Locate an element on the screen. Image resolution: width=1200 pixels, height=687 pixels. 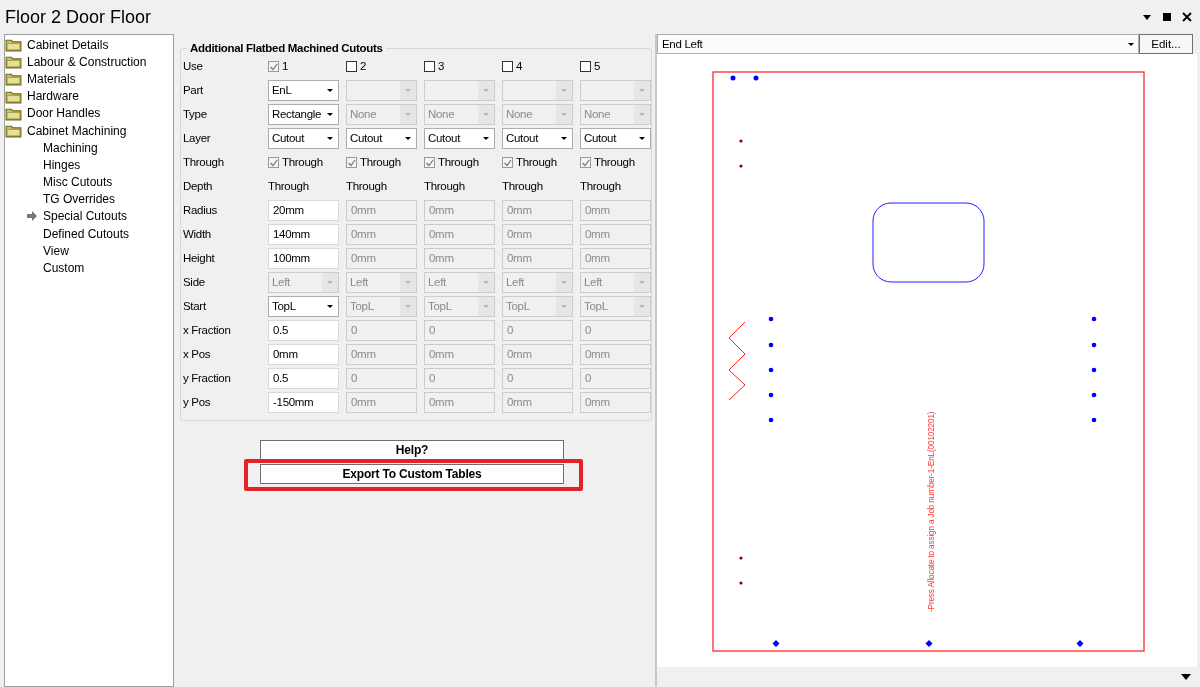
export-button: Export To Custom Tables is located at coordinates (412, 474).